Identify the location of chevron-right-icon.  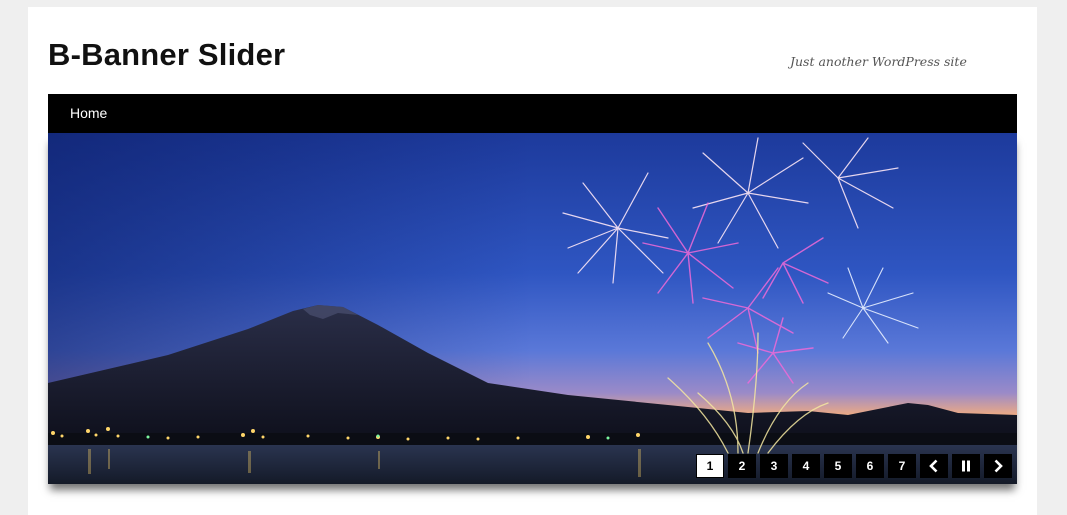
(998, 466).